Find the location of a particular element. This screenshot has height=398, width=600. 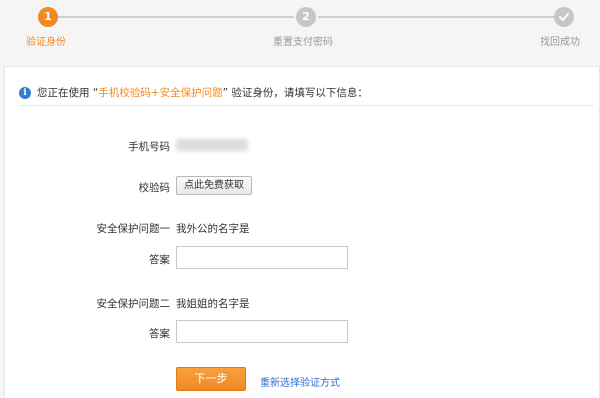

question2-label: 安全保护问题二 is located at coordinates (133, 304).